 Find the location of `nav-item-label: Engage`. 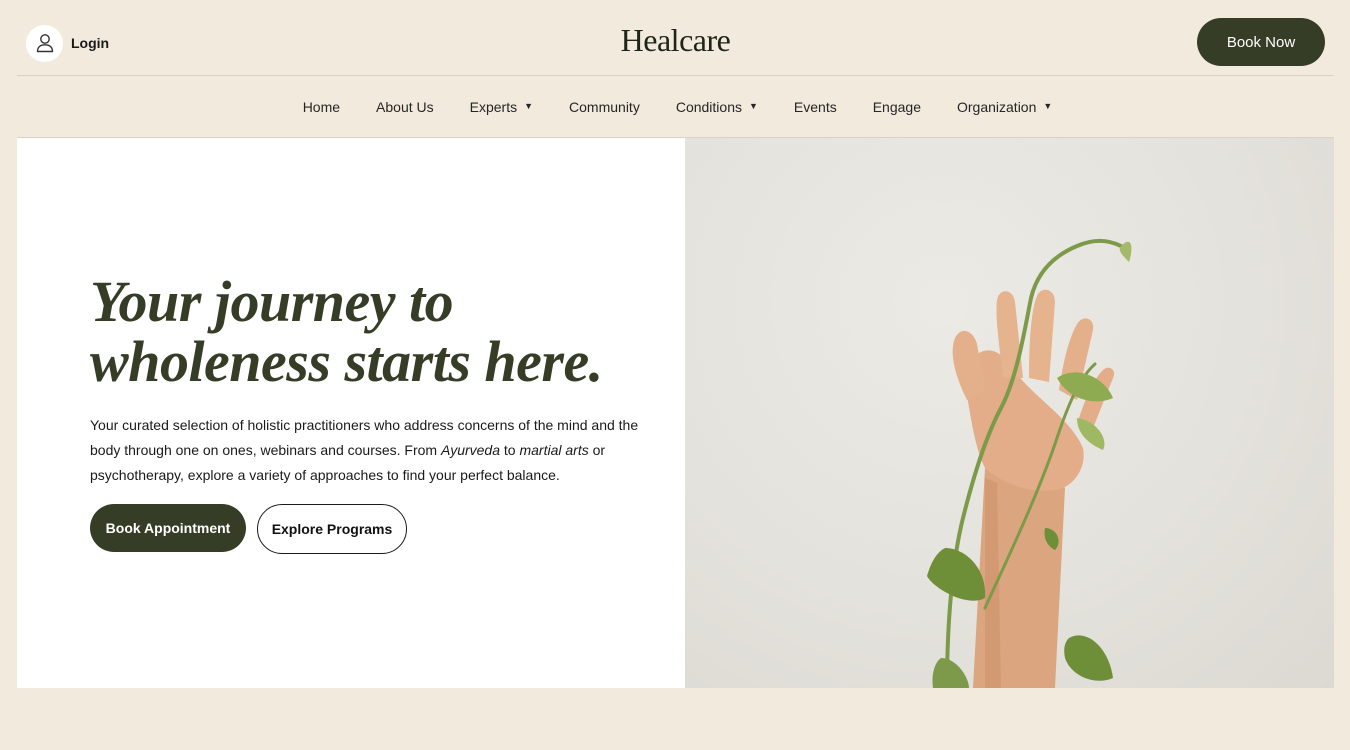

nav-item-label: Engage is located at coordinates (896, 106).